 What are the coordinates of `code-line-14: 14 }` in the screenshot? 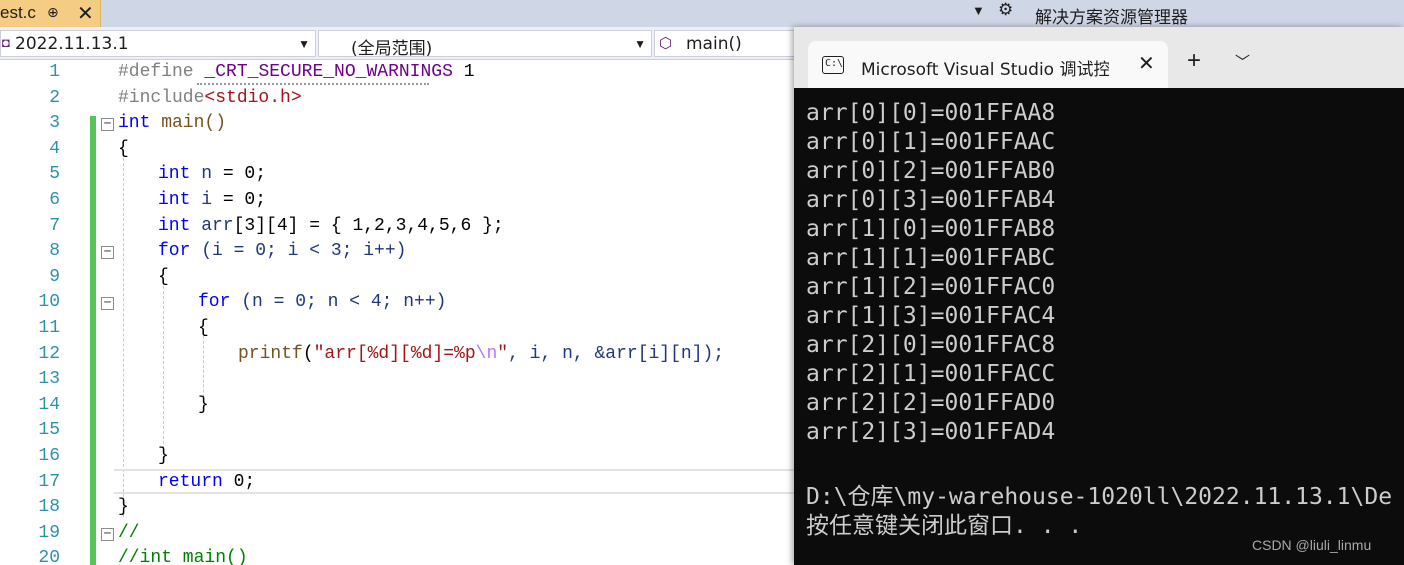 It's located at (400, 407).